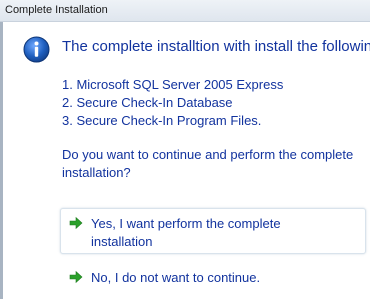  Describe the element at coordinates (162, 120) in the screenshot. I see `list-item: 3. Secure Check-In Program Files.` at that location.